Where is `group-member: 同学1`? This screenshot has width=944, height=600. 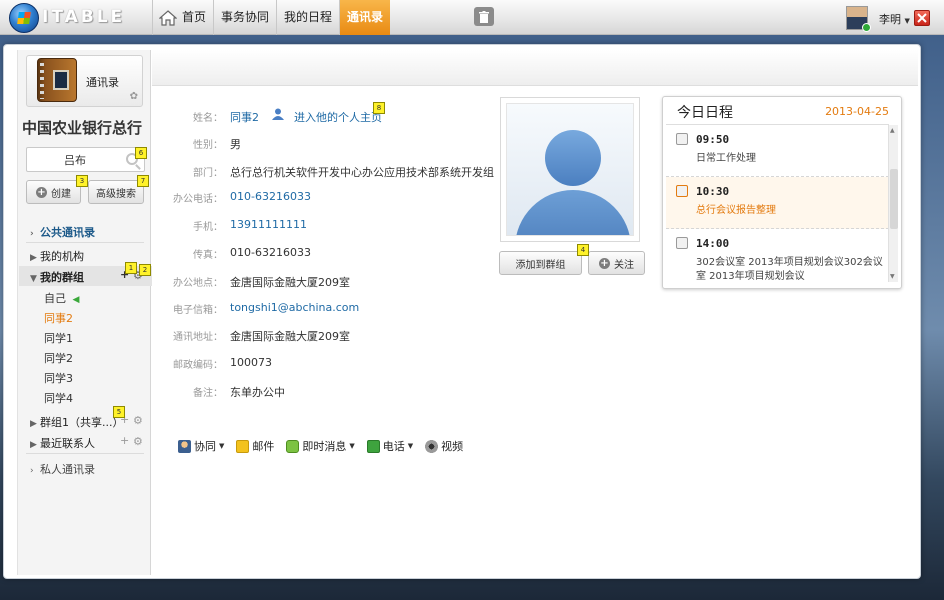 group-member: 同学1 is located at coordinates (58, 338).